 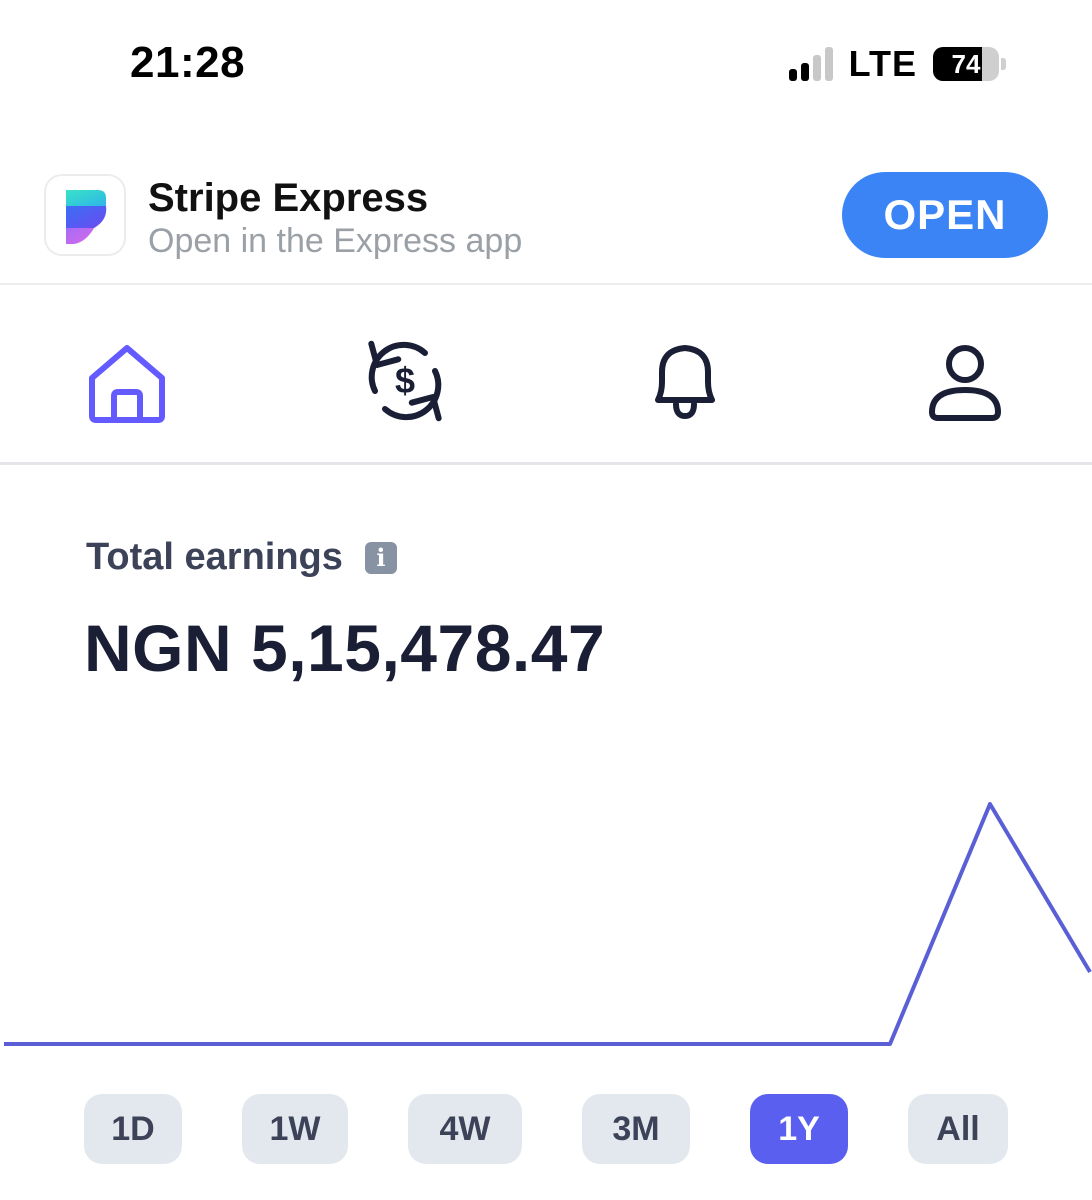 What do you see at coordinates (945, 215) in the screenshot?
I see `open-app-button: OPEN` at bounding box center [945, 215].